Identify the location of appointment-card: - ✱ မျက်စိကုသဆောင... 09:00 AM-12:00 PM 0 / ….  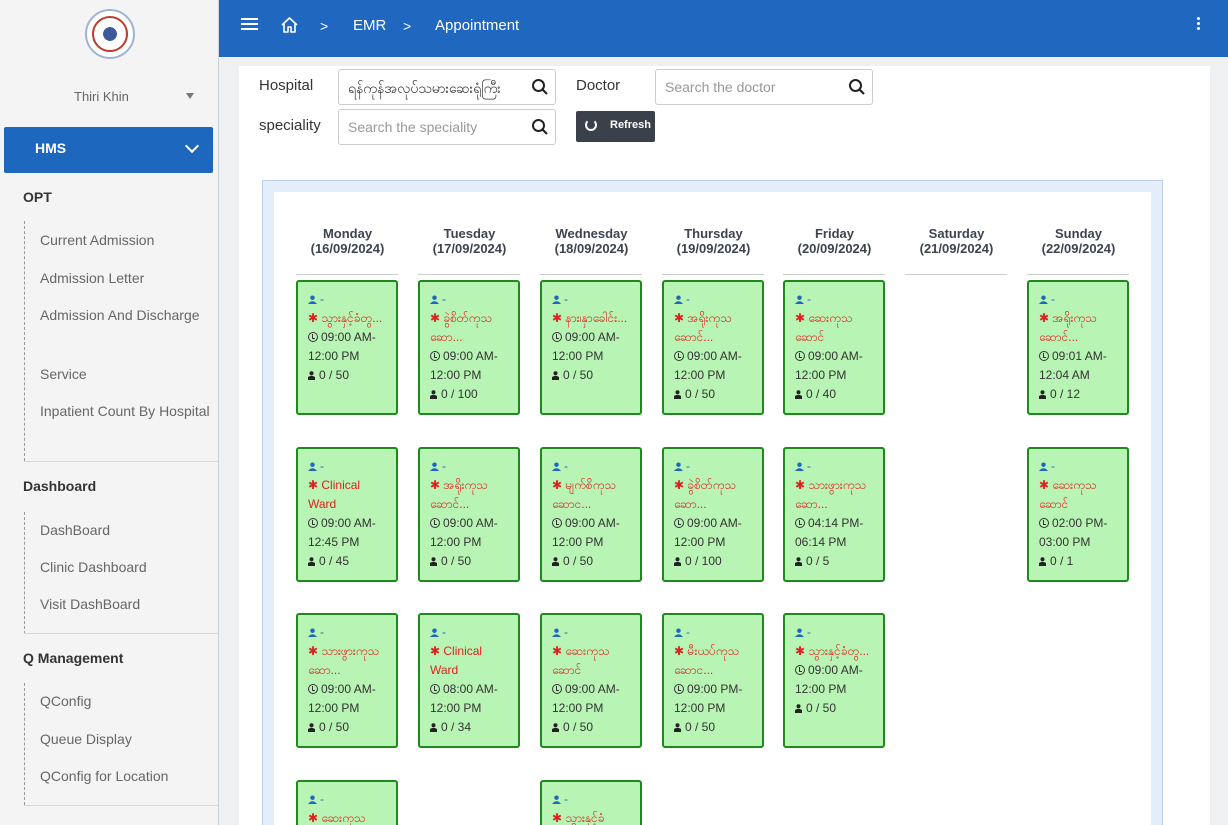
(591, 514).